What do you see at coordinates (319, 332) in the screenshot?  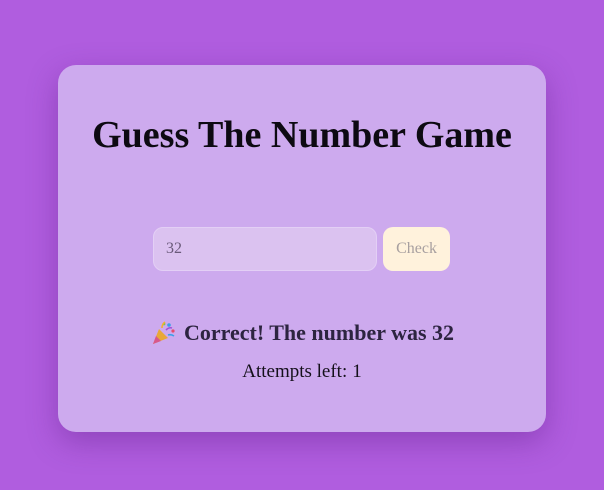 I see `result-text: Correct! The number was 32` at bounding box center [319, 332].